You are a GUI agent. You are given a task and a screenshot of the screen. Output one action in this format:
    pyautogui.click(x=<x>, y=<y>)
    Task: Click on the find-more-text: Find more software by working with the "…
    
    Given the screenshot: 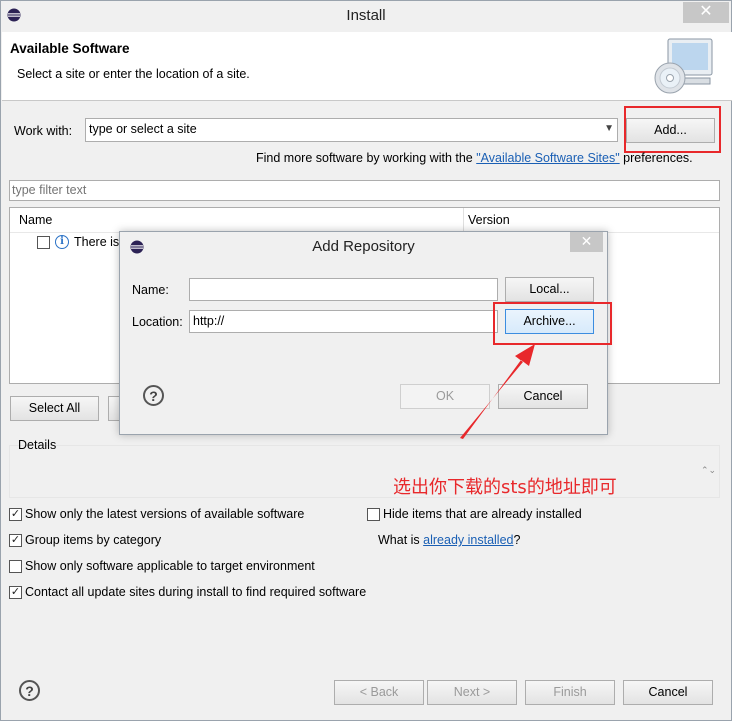 What is the action you would take?
    pyautogui.click(x=474, y=158)
    